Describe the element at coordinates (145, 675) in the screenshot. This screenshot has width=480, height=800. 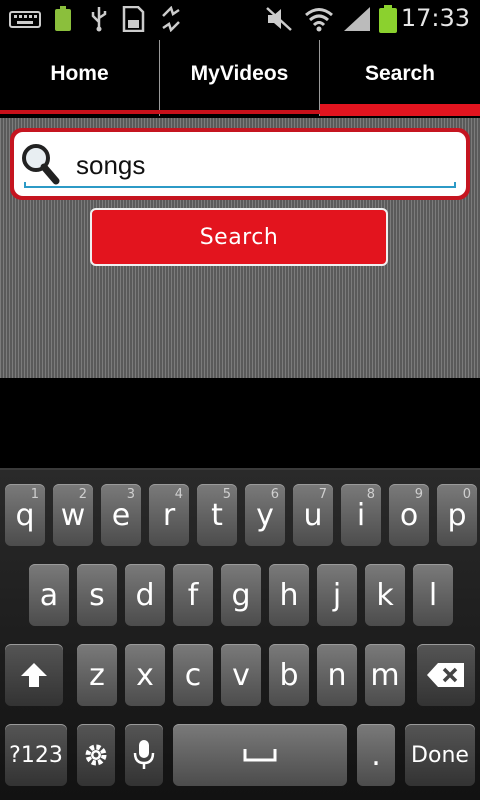
I see `key-x: x` at that location.